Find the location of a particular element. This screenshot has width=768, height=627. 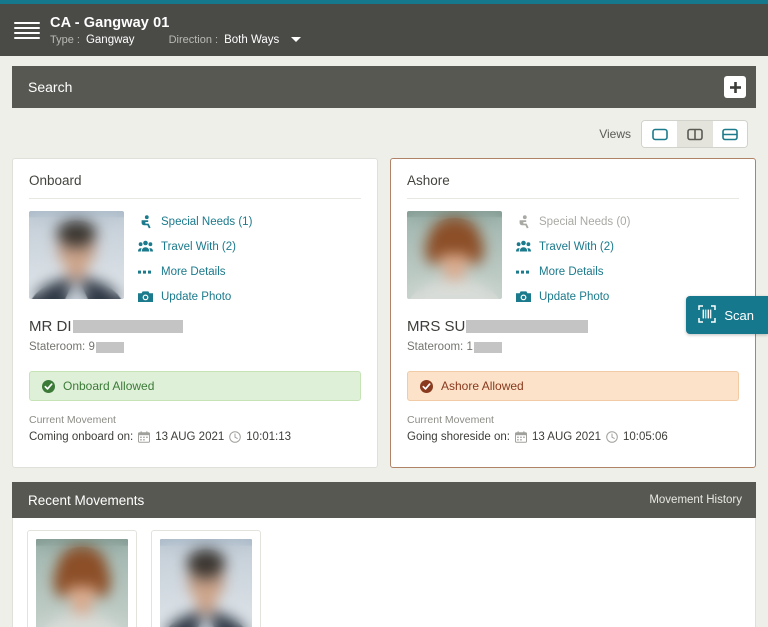

page-title: CA - Gangway 01 is located at coordinates (110, 22).